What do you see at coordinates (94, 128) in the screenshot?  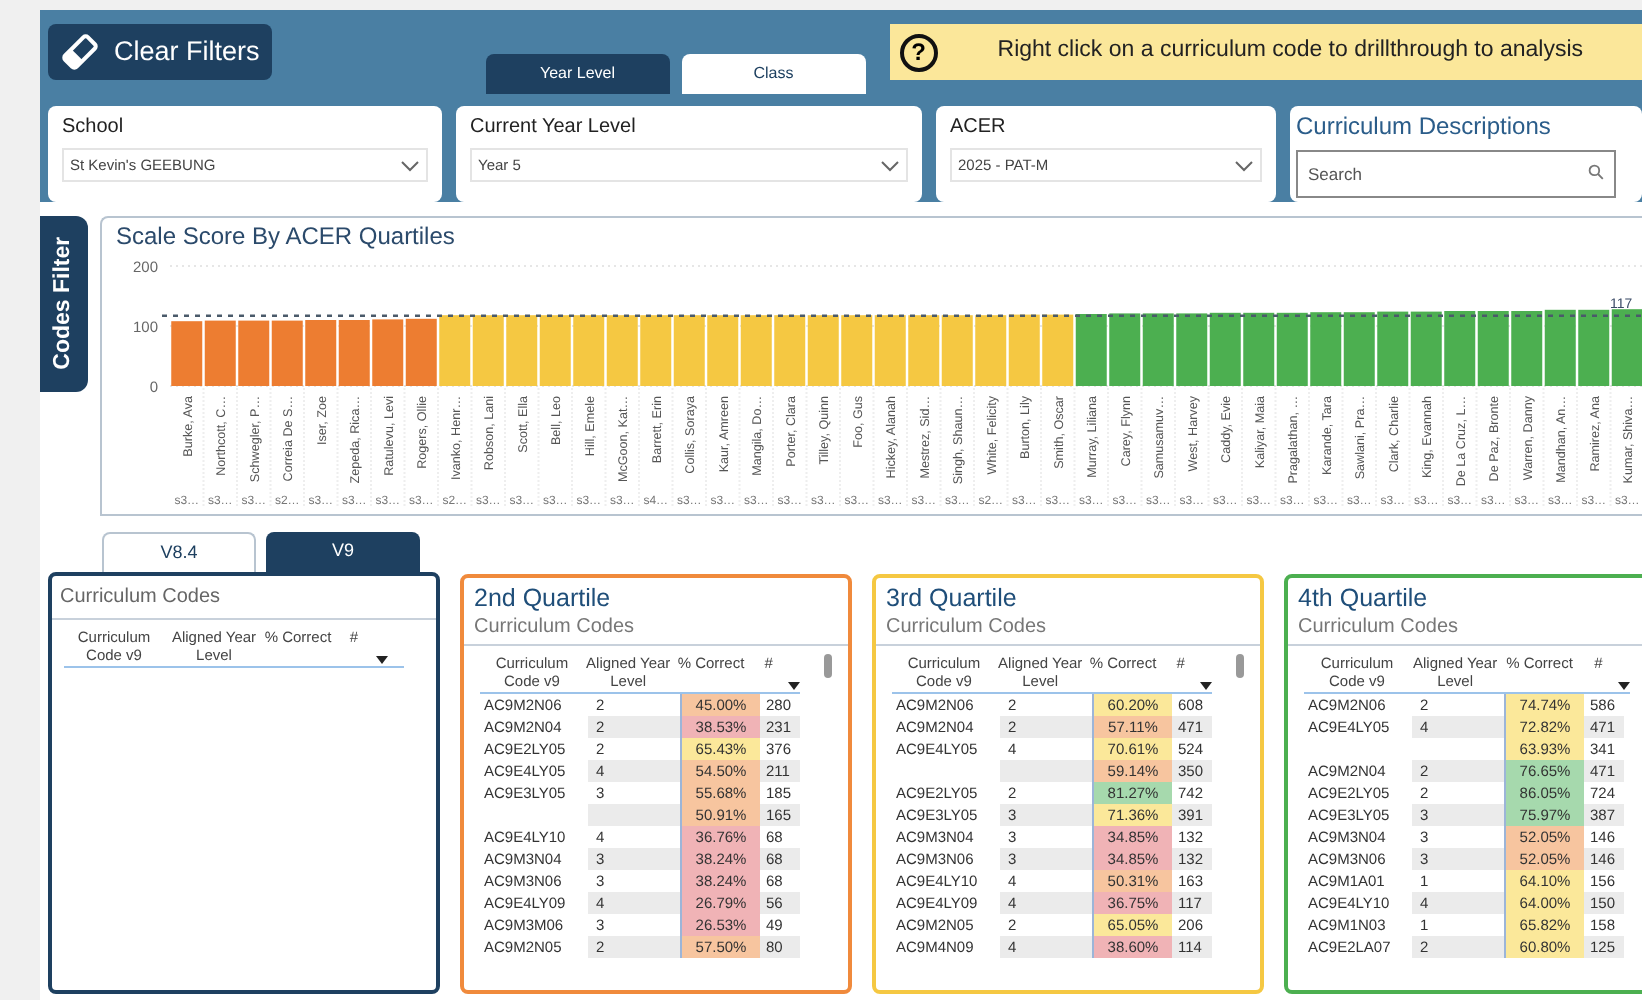 I see `filter-label: School` at bounding box center [94, 128].